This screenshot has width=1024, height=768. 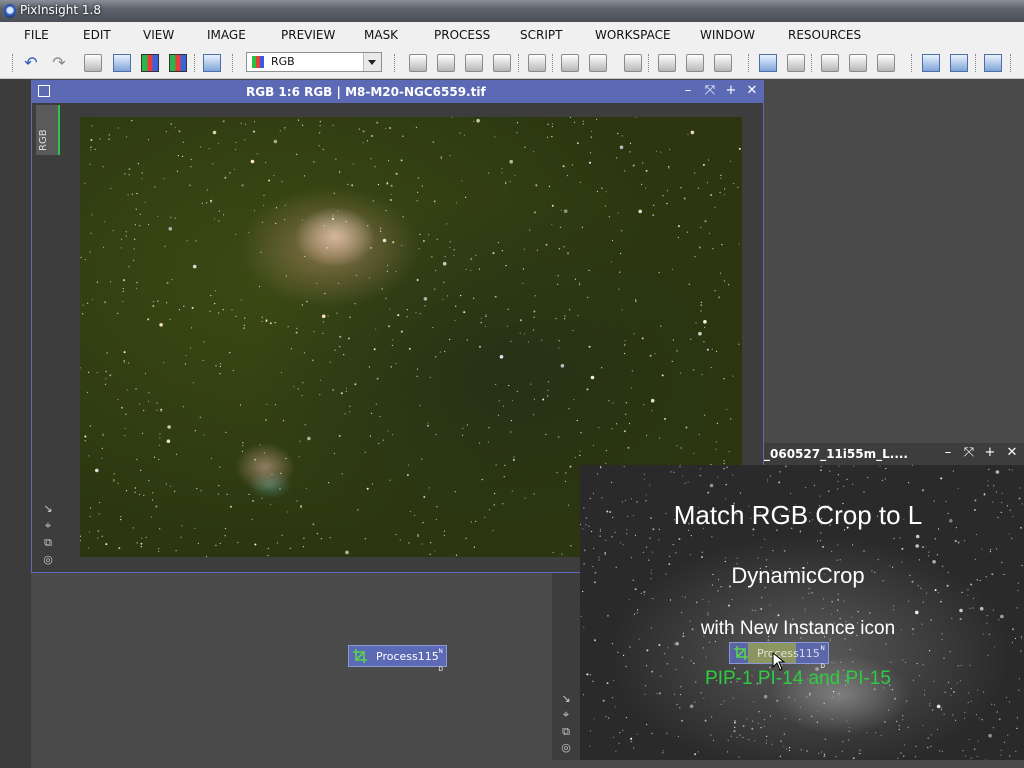 I want to click on mask-edit-icon, so click(x=446, y=63).